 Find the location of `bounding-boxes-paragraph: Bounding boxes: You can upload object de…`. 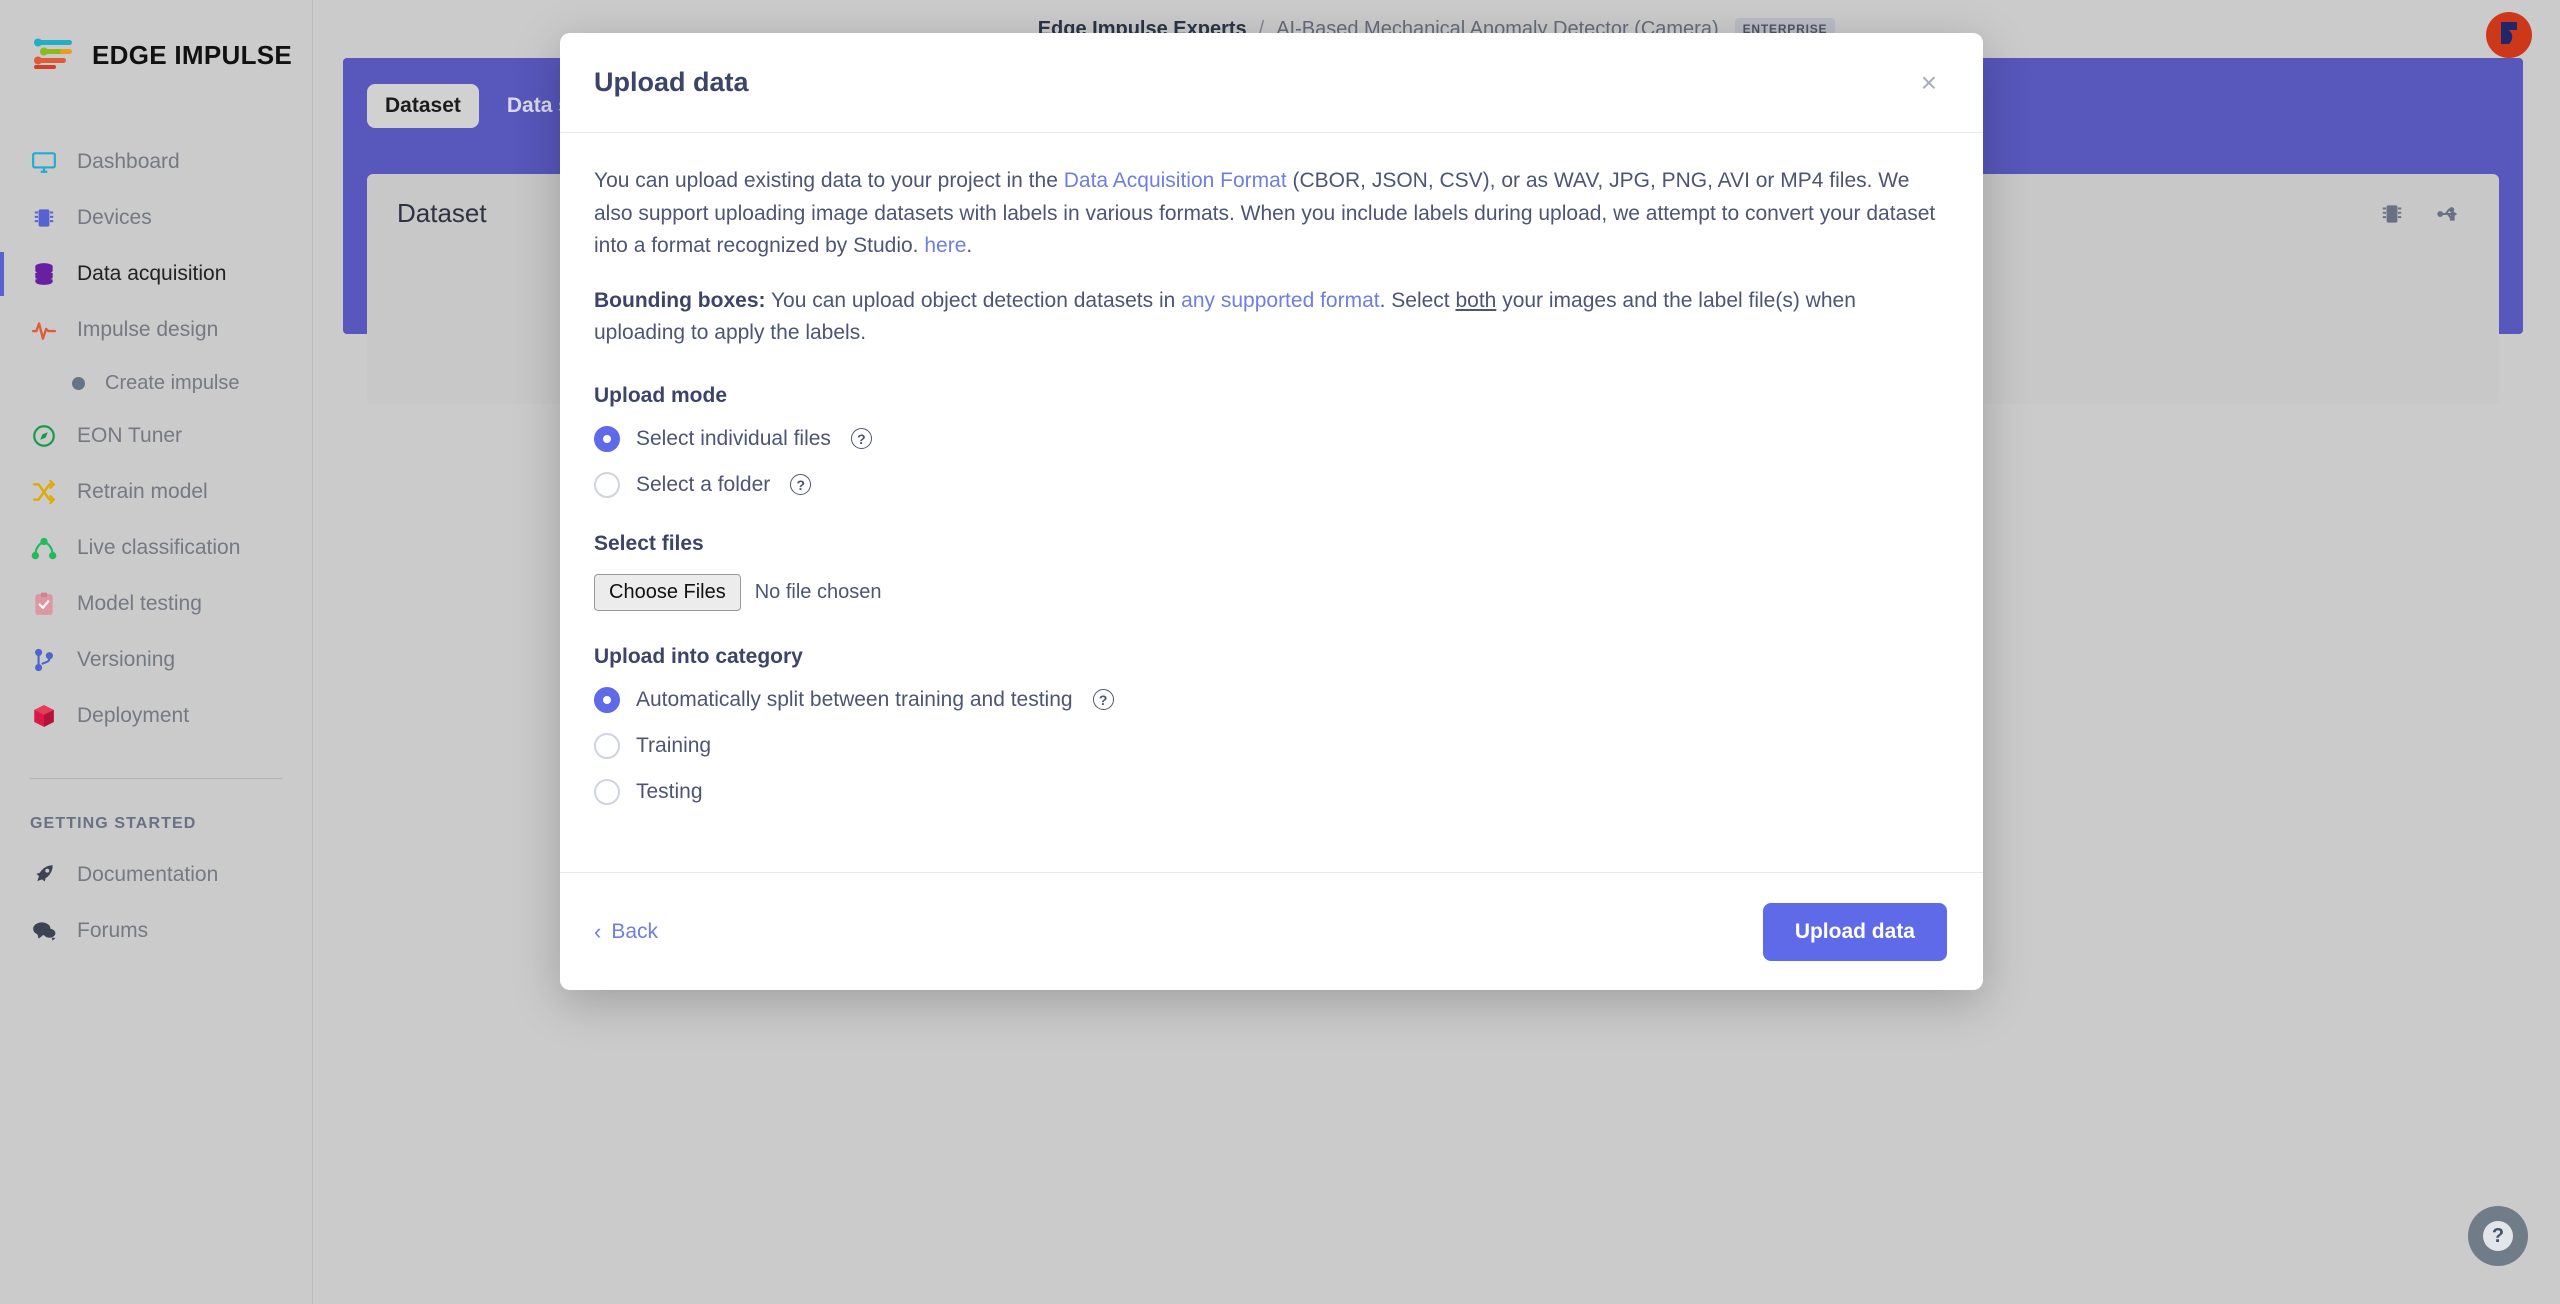

bounding-boxes-paragraph: Bounding boxes: You can upload object de… is located at coordinates (1271, 317).